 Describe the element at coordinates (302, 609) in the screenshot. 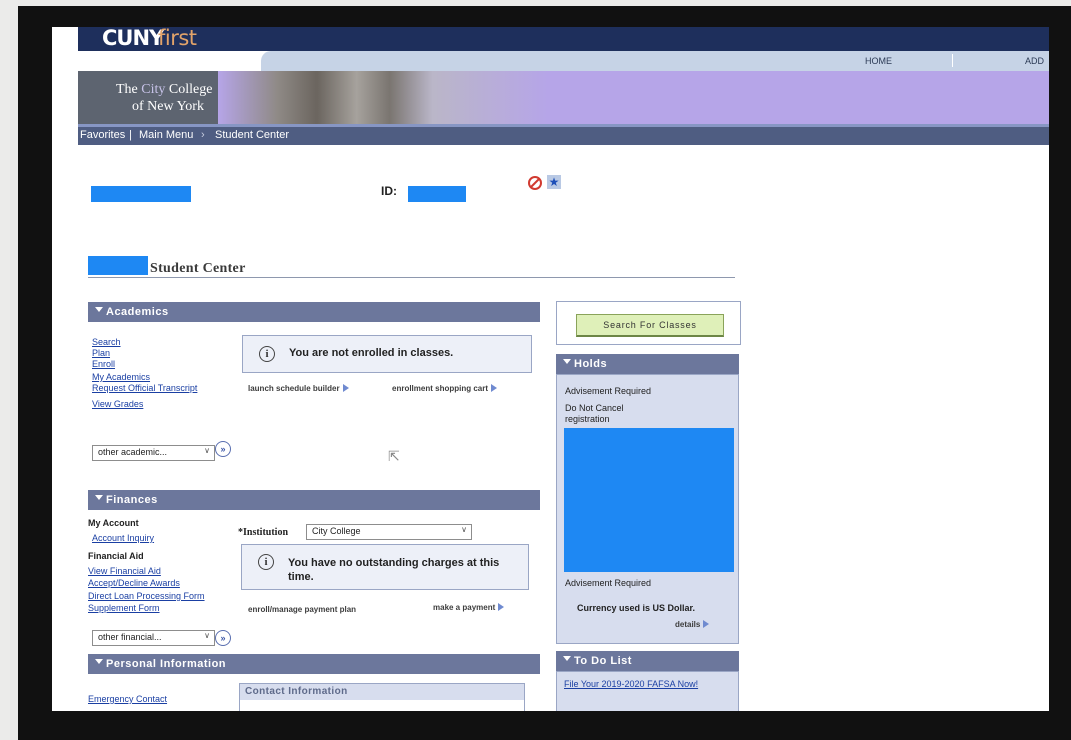

I see `payment-plan-link: enroll/manage payment plan` at that location.